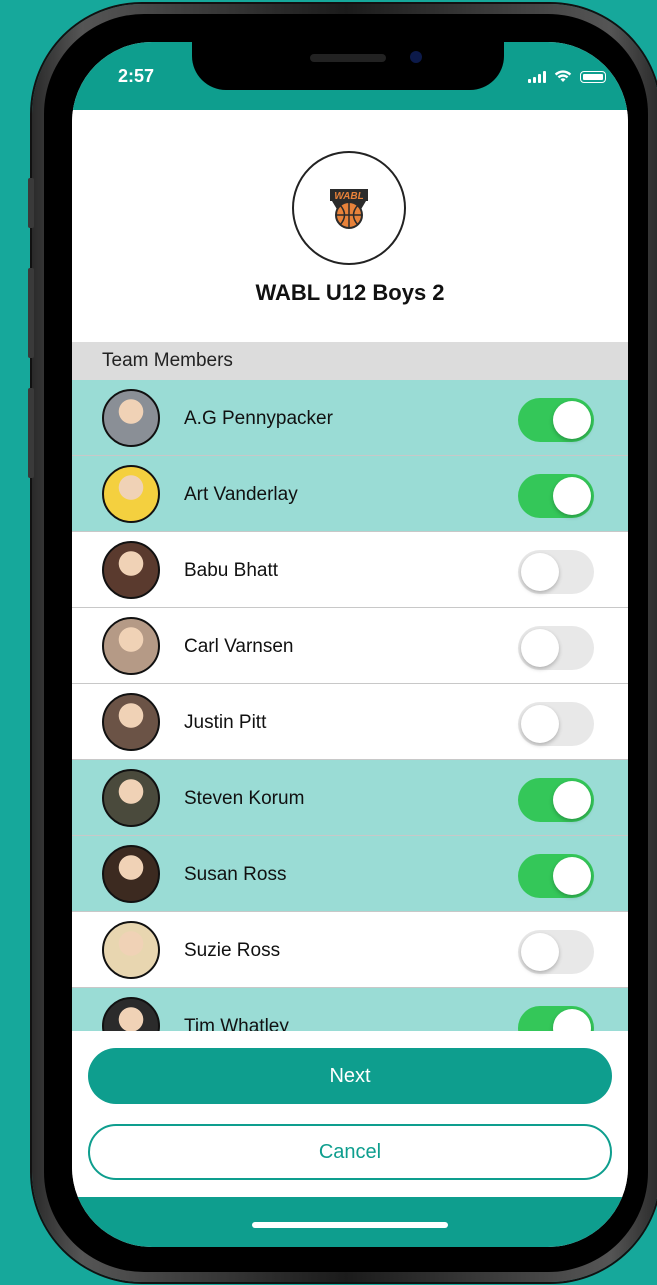  I want to click on status-bar: 2:57, so click(350, 76).